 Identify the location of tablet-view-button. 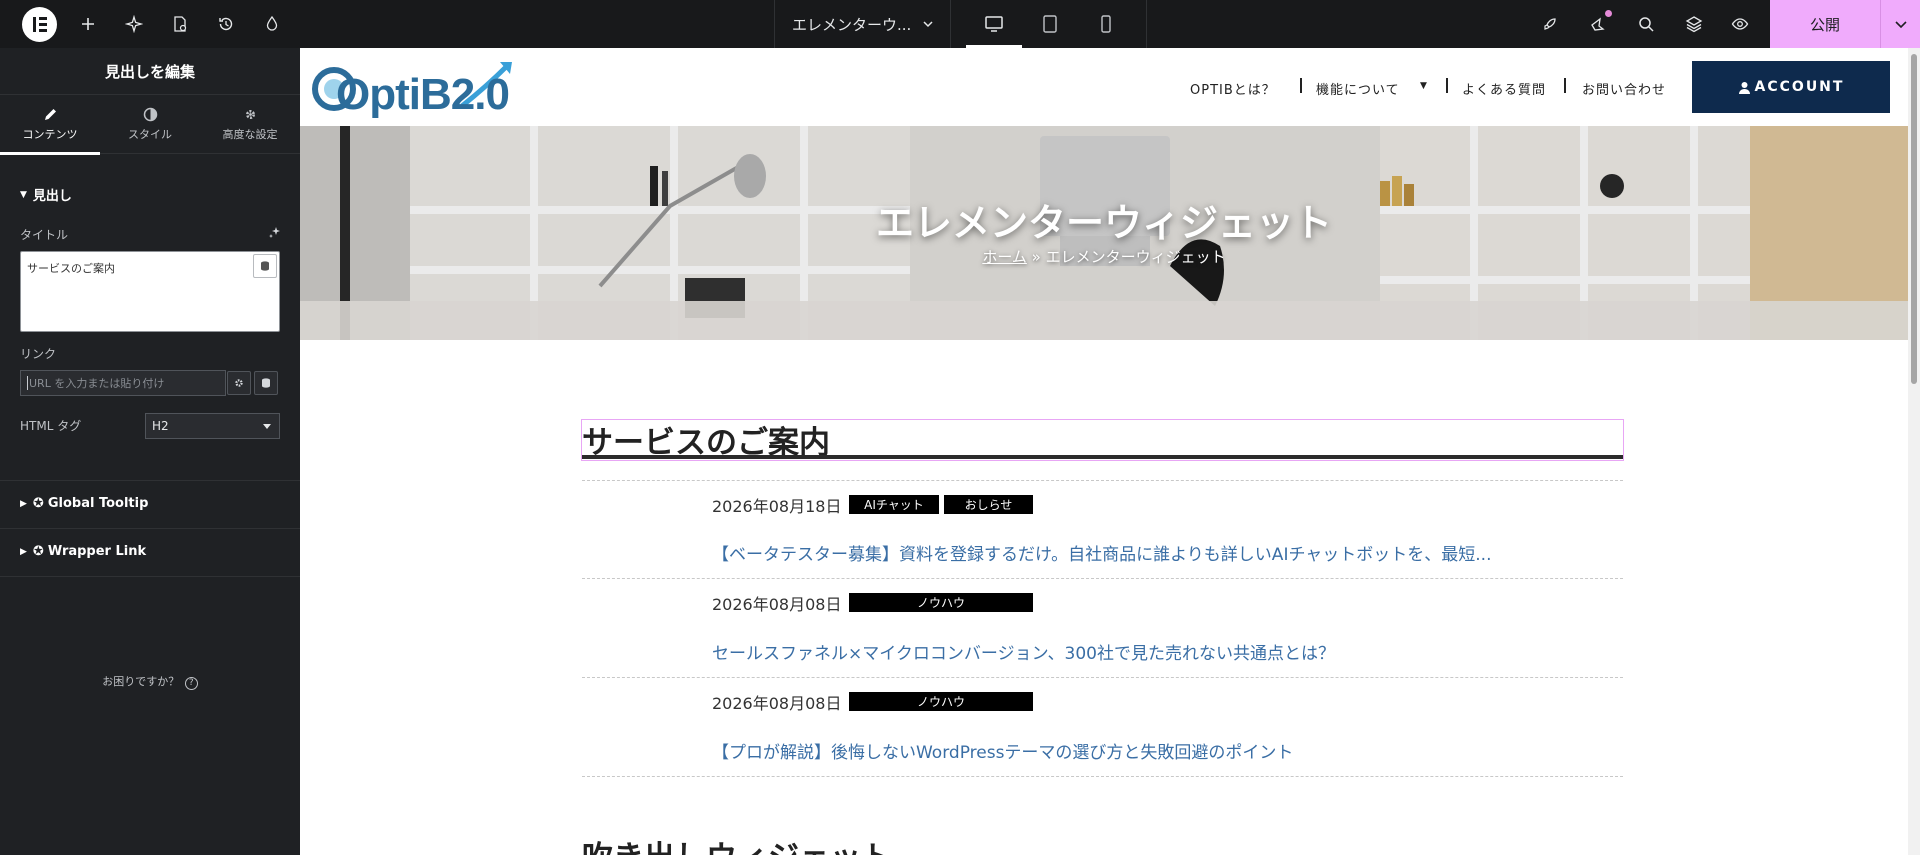
(1050, 24).